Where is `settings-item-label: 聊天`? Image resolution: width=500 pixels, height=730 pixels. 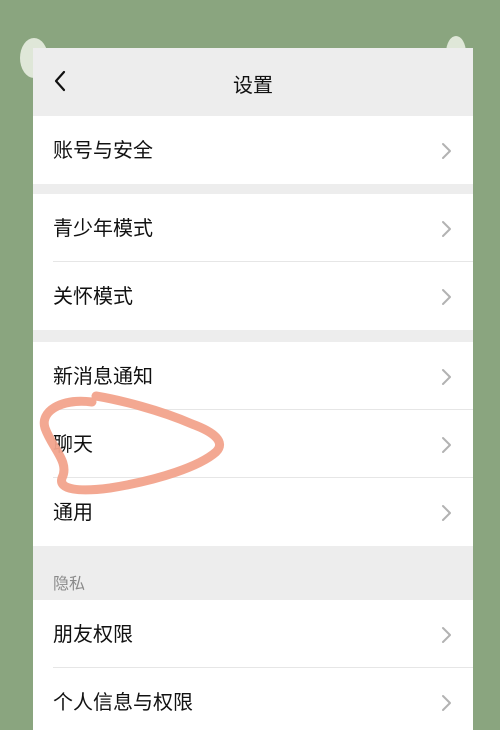 settings-item-label: 聊天 is located at coordinates (73, 444).